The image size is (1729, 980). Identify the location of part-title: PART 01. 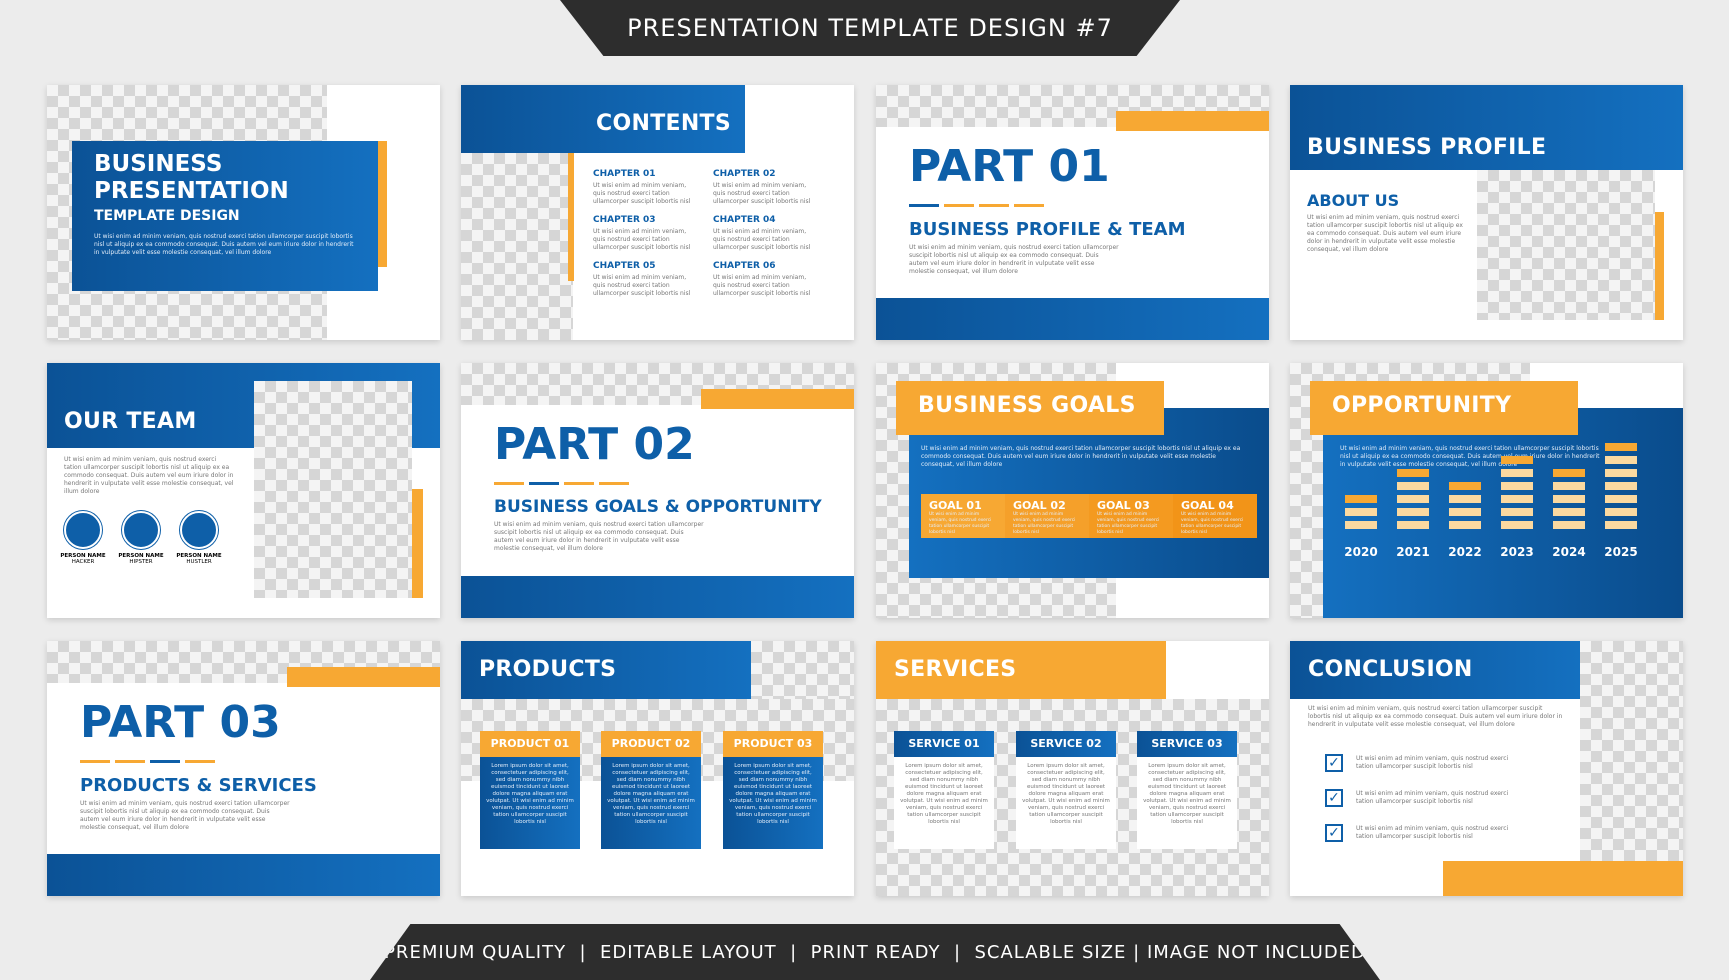
(1009, 166).